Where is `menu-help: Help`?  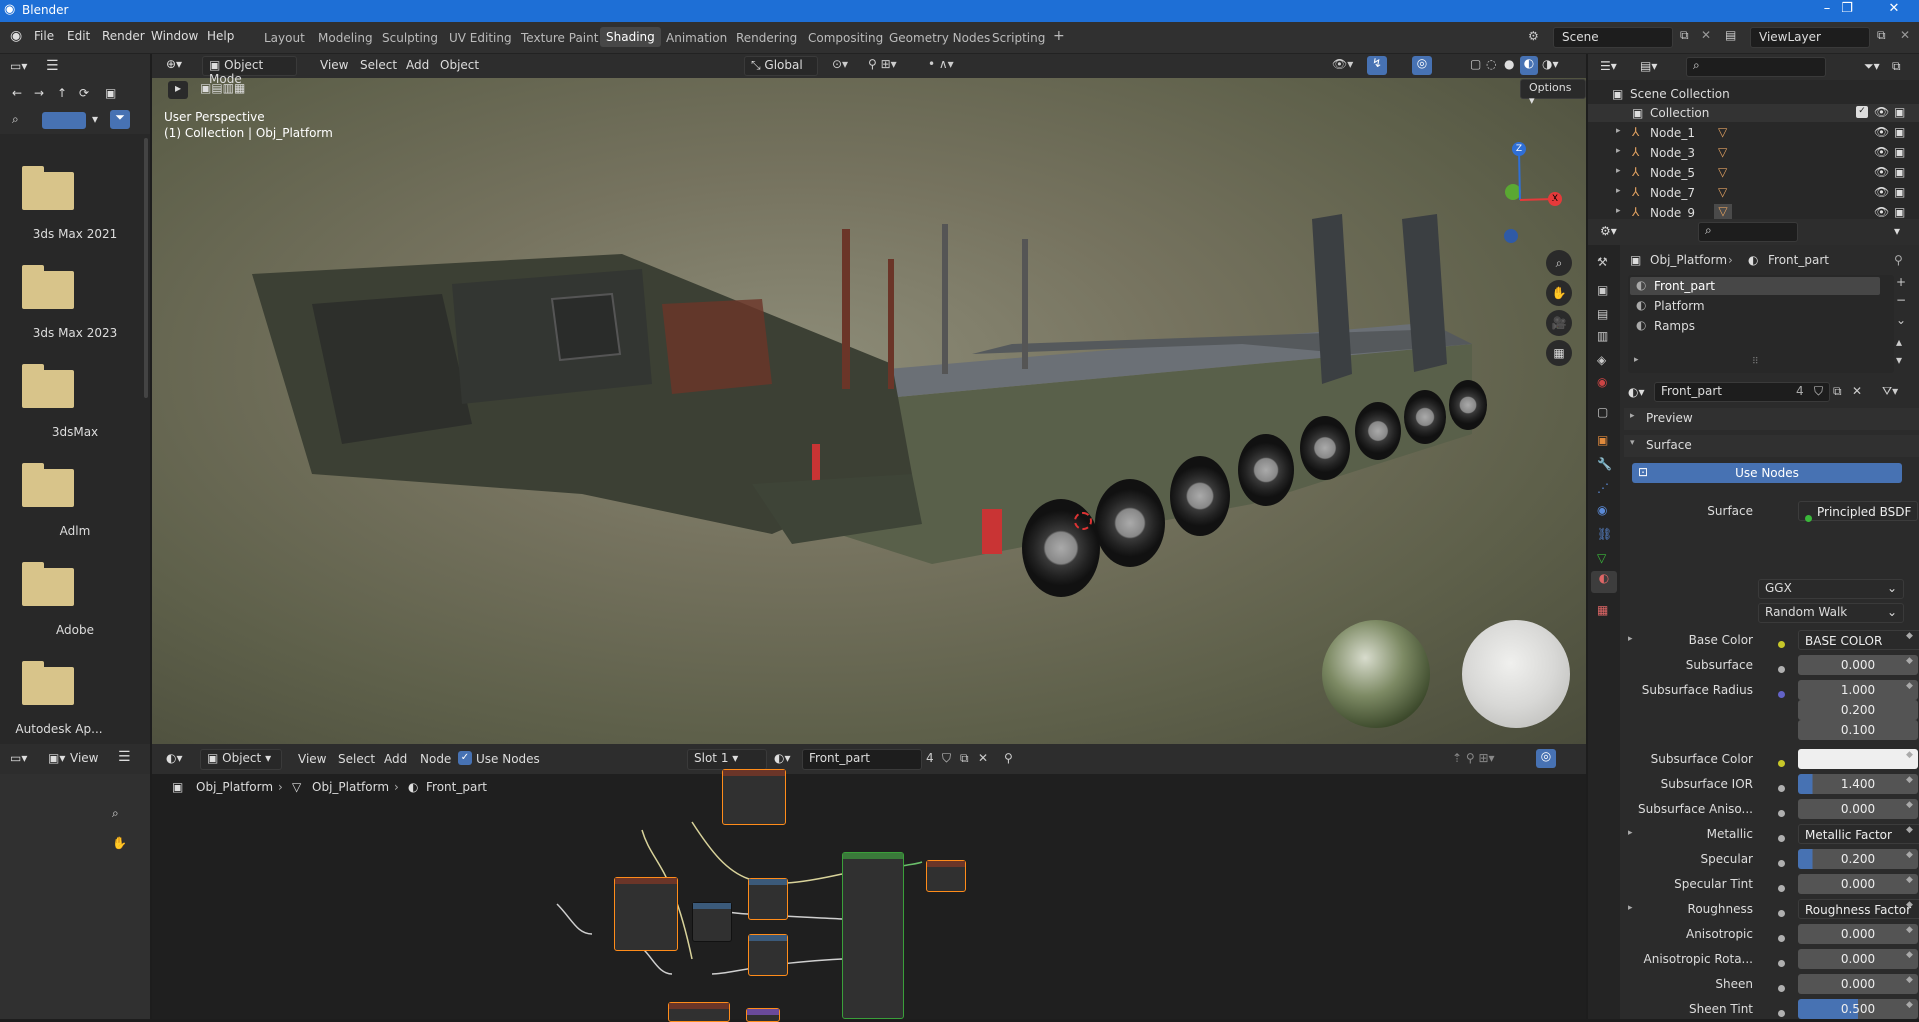
menu-help: Help is located at coordinates (220, 36).